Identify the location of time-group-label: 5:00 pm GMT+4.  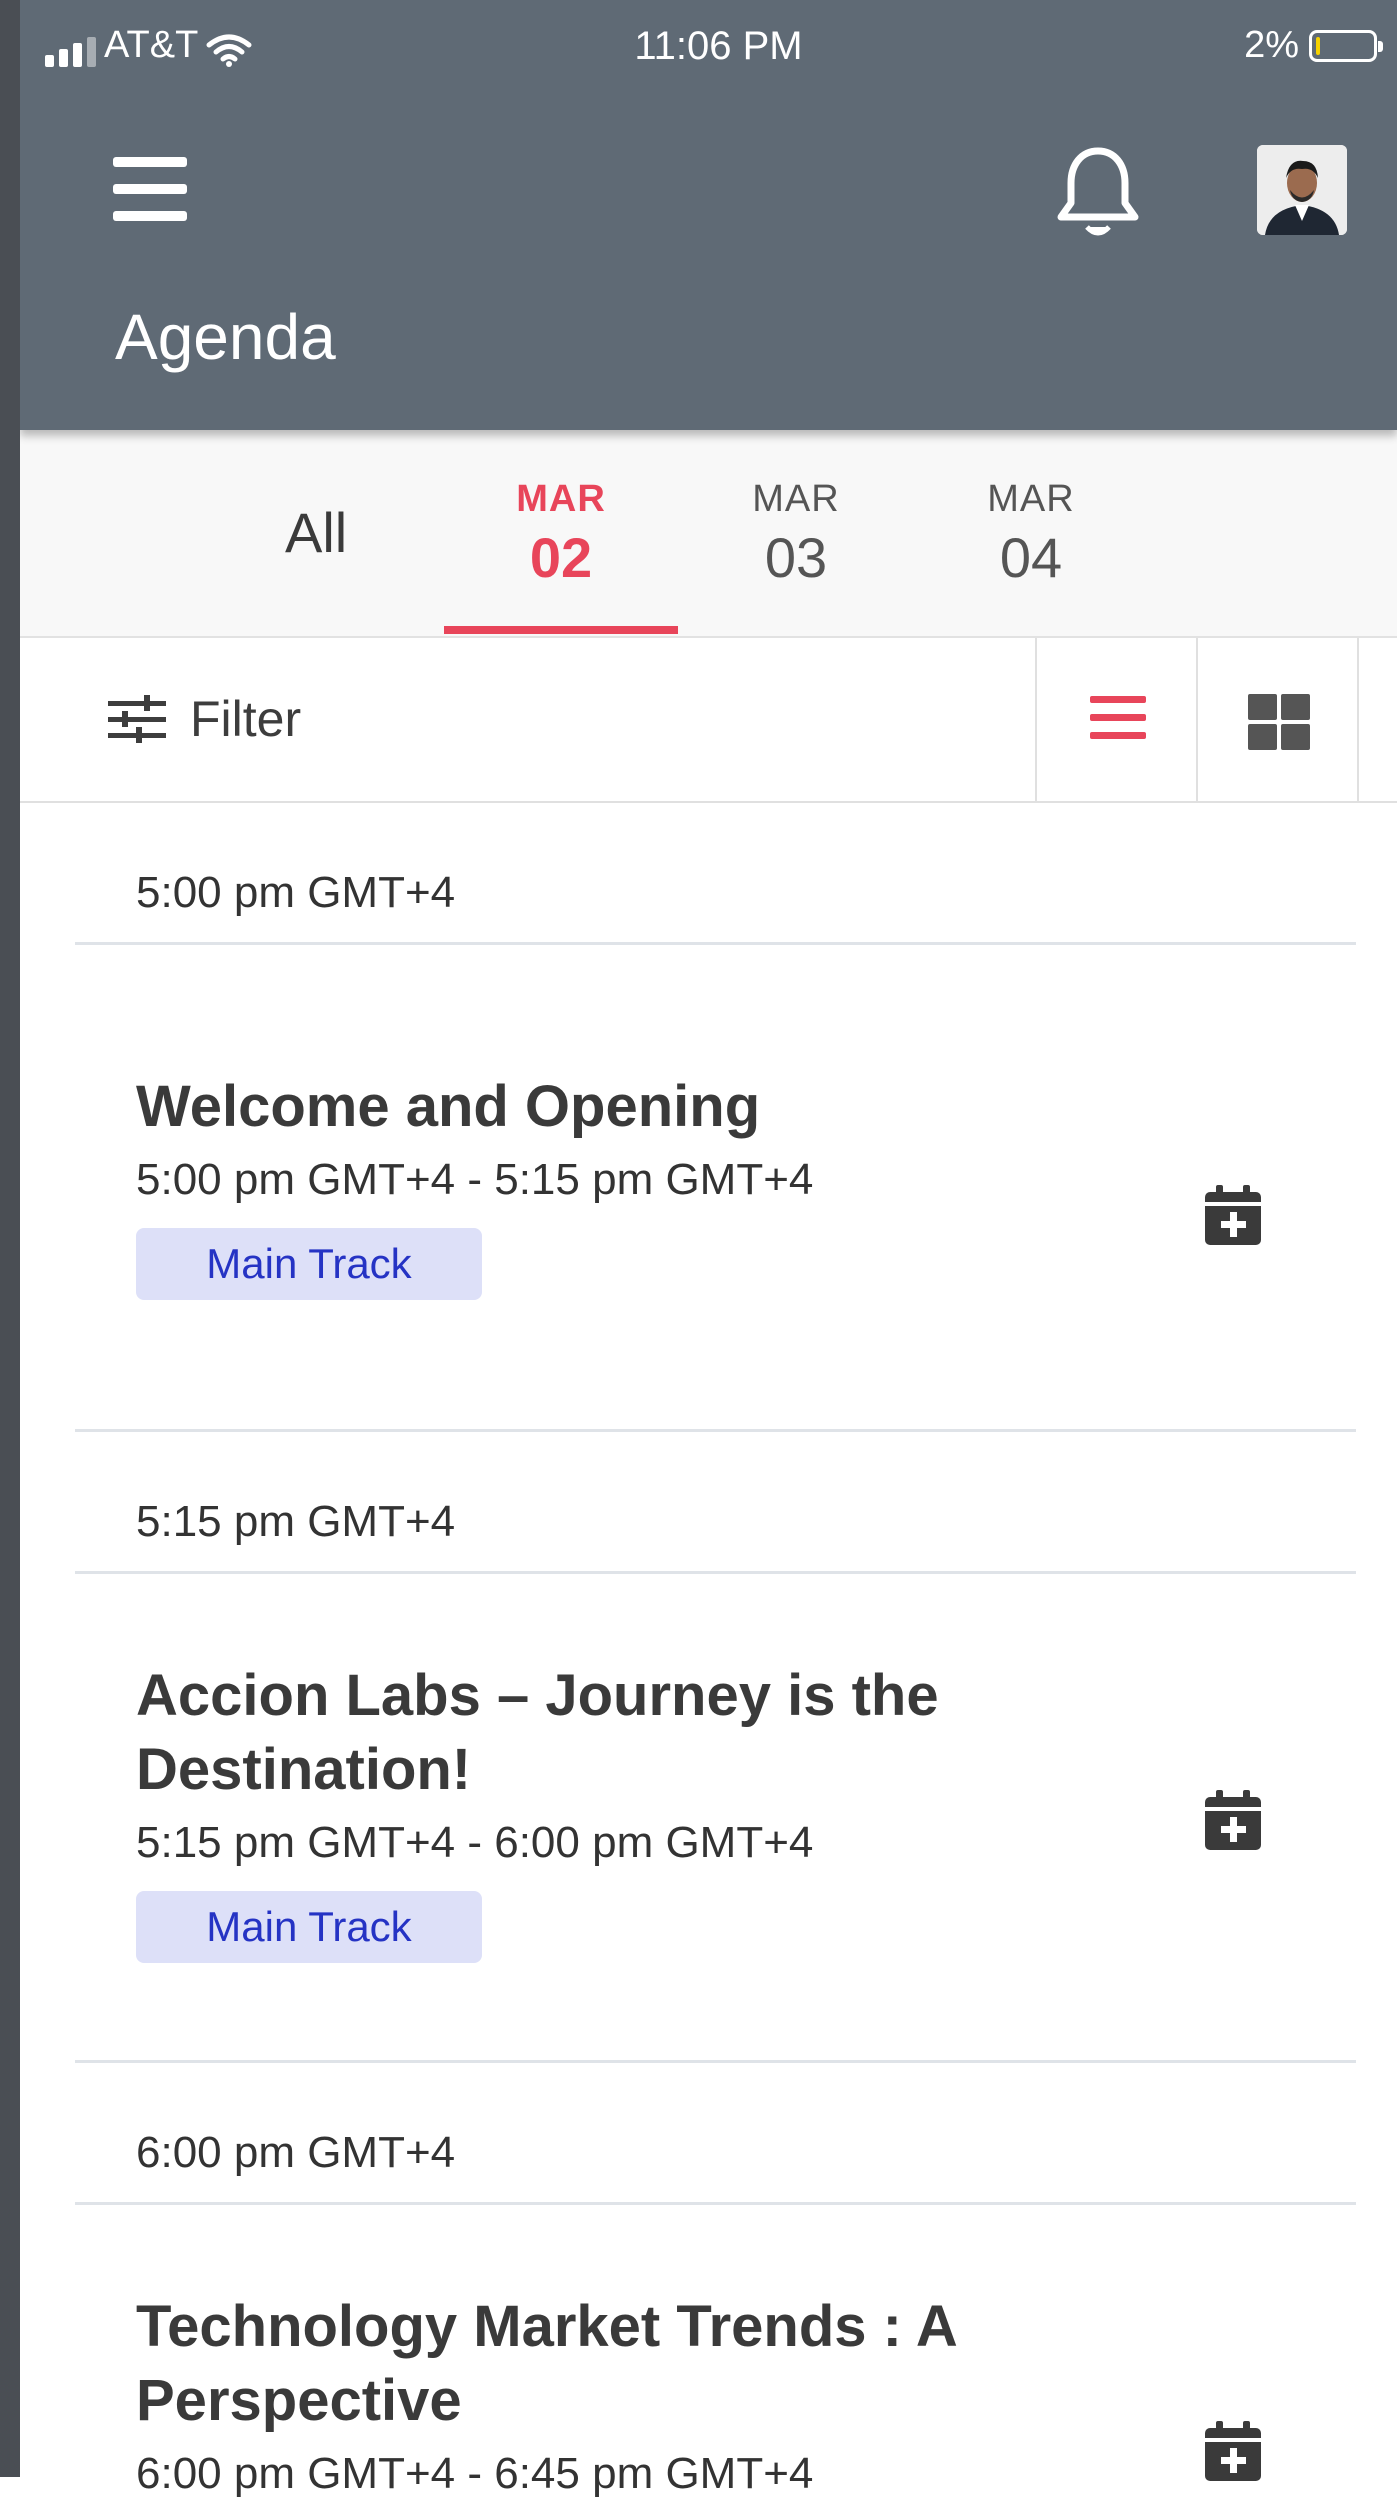
(296, 892).